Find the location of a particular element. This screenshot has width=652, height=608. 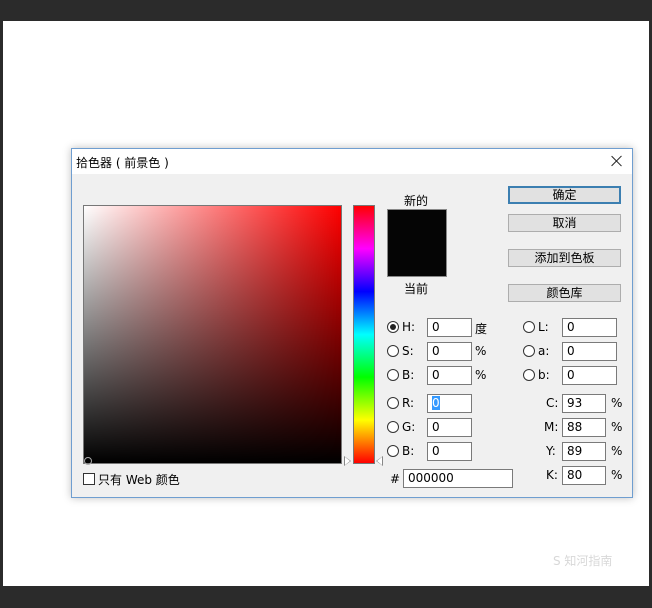

lab-b-label: b: is located at coordinates (544, 375).